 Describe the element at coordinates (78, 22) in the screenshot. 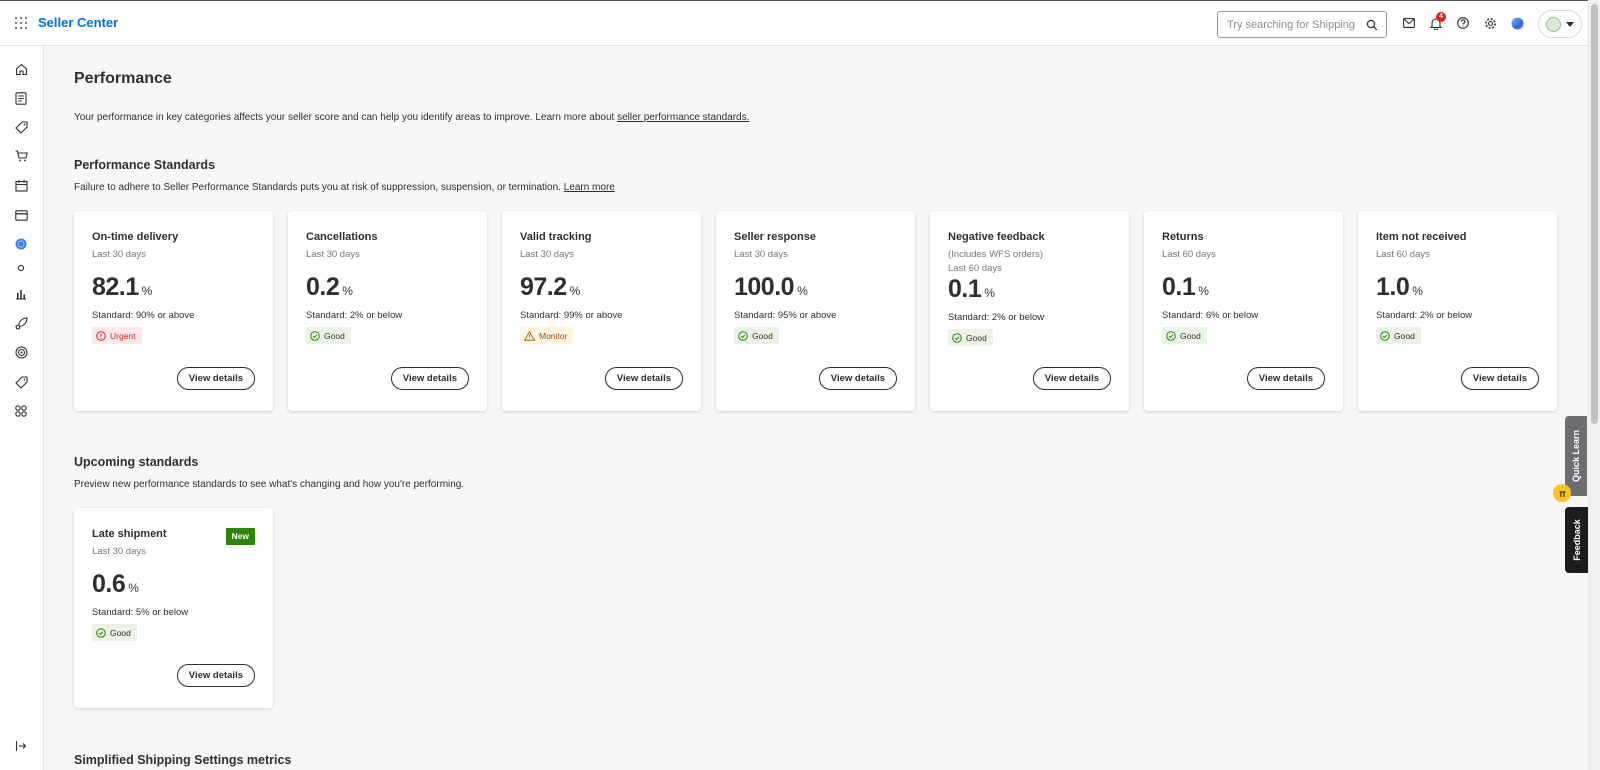

I see `brand-logo: Seller Center` at that location.